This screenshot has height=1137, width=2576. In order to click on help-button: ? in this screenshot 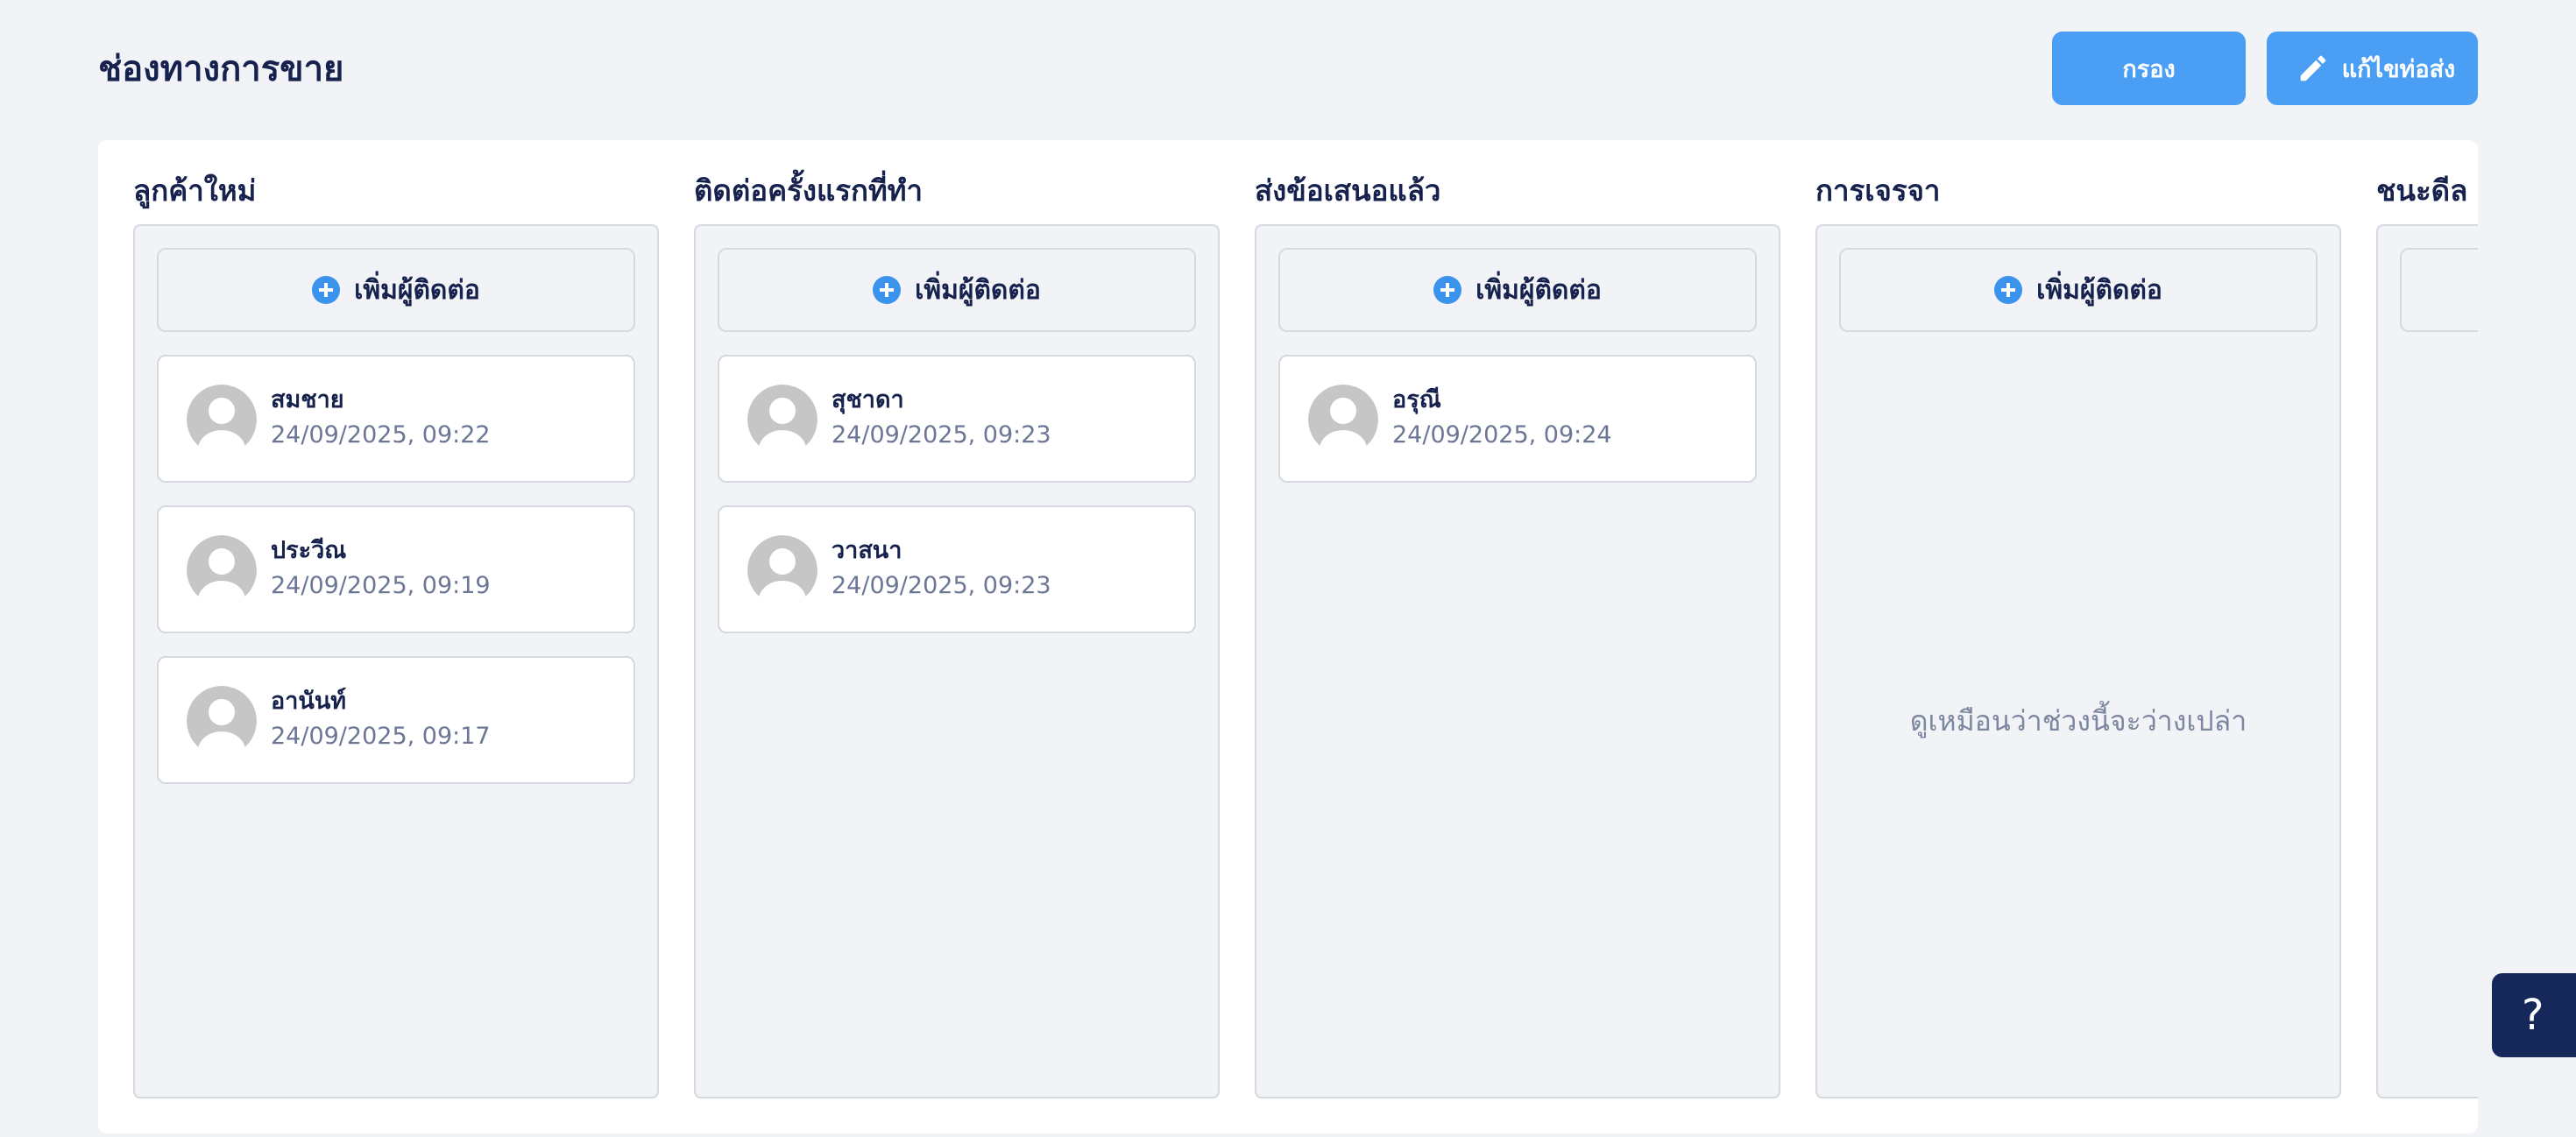, I will do `click(2534, 1015)`.